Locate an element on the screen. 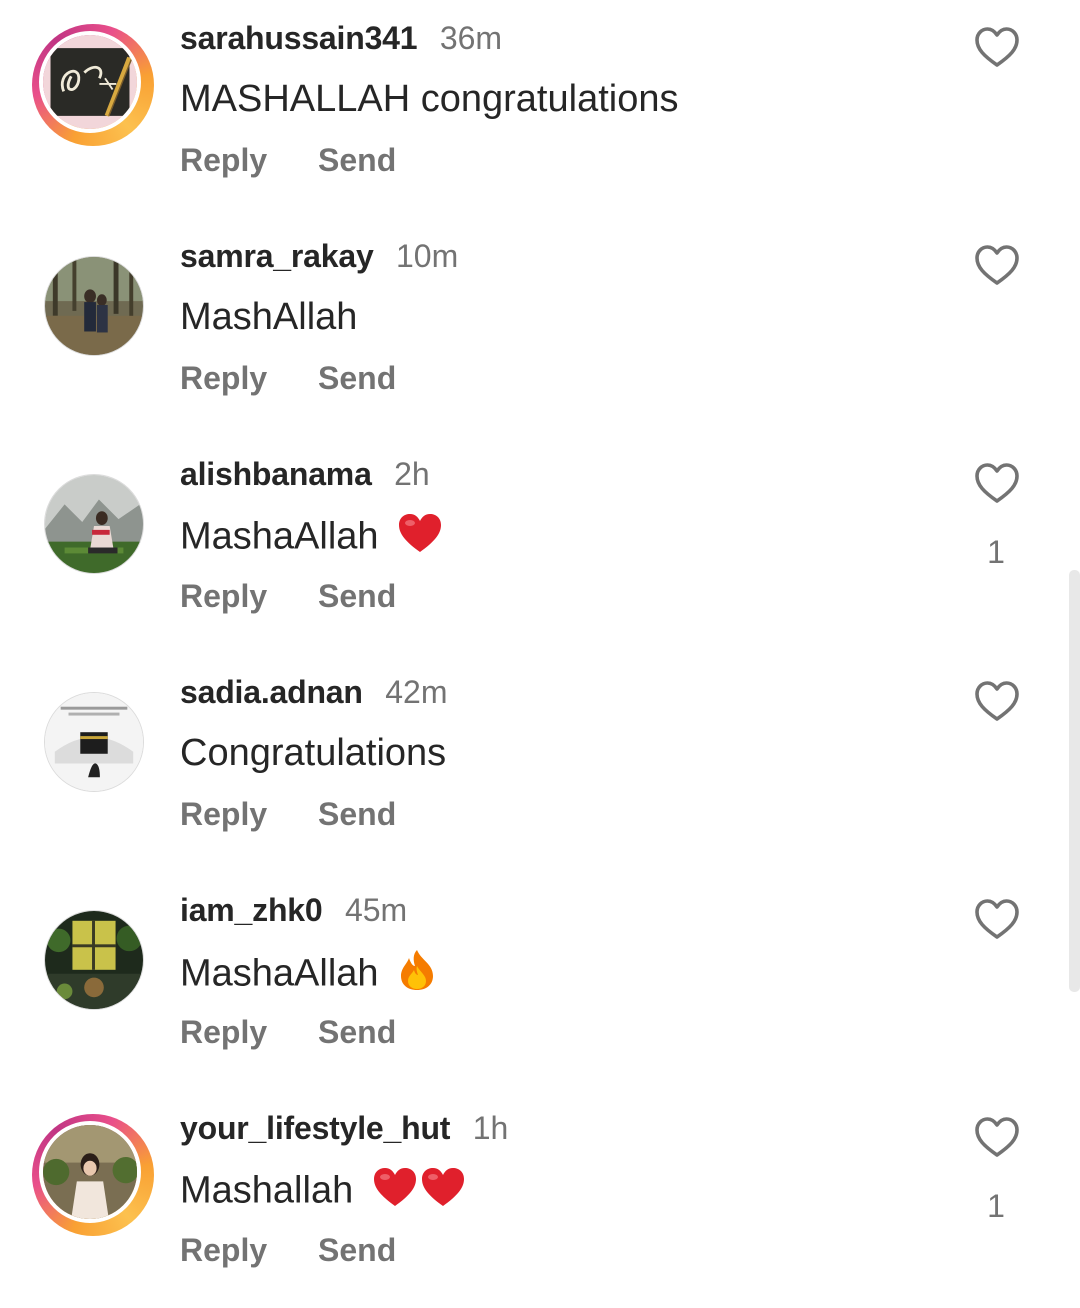  comment-header: samra_rakay 10m is located at coordinates (319, 256).